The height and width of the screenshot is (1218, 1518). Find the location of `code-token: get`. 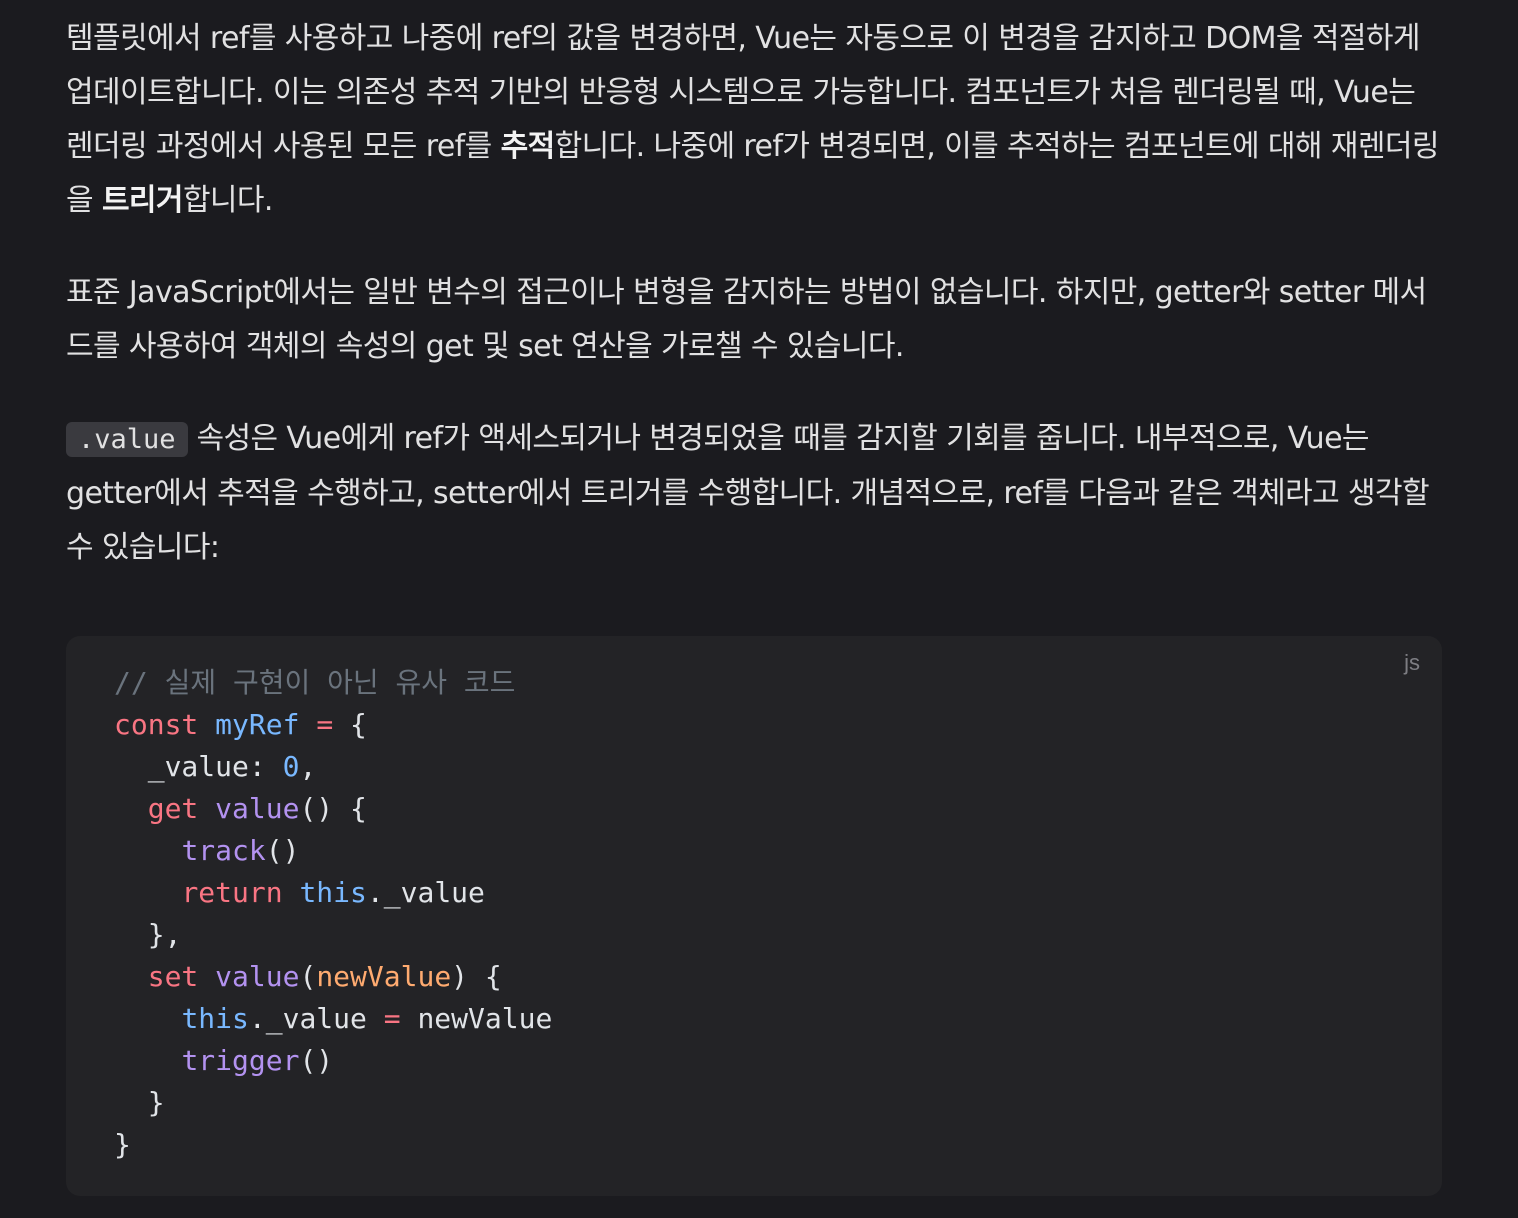

code-token: get is located at coordinates (173, 808).